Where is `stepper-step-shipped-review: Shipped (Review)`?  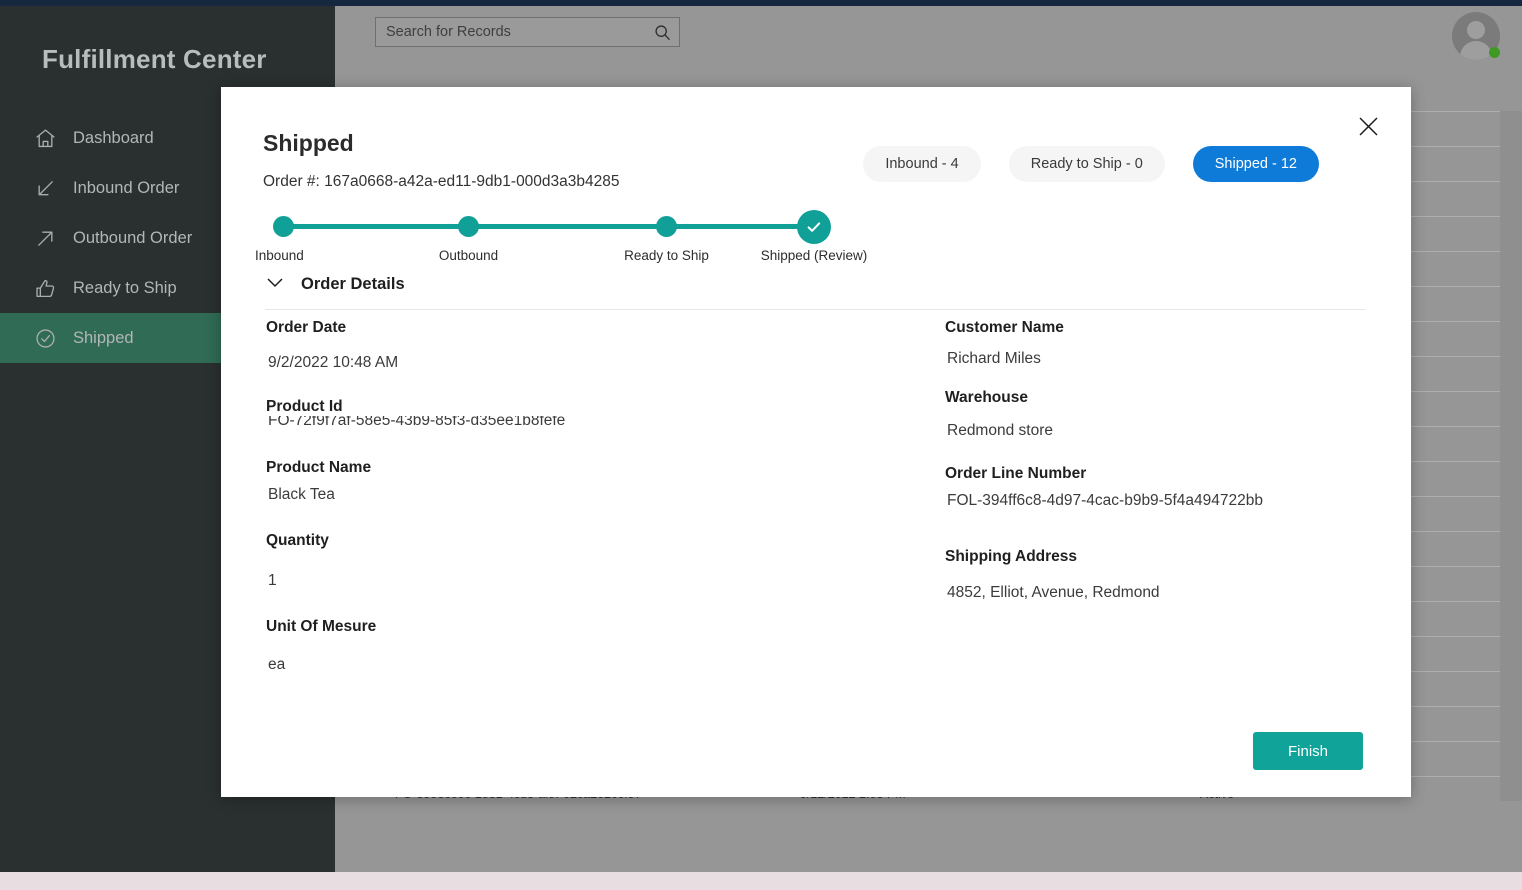
stepper-step-shipped-review: Shipped (Review) is located at coordinates (814, 236).